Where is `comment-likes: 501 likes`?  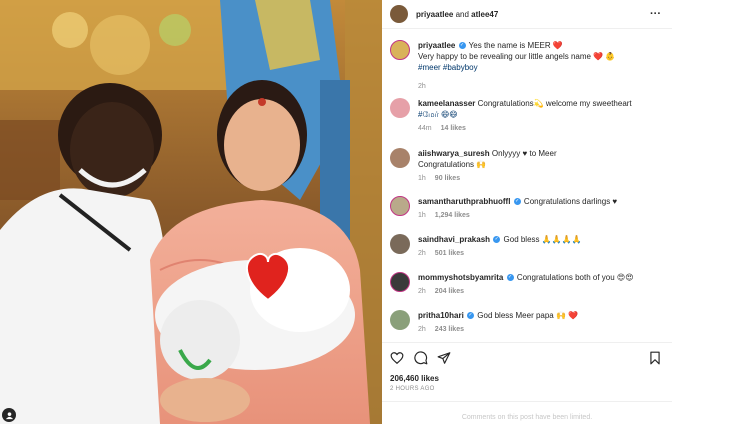 comment-likes: 501 likes is located at coordinates (449, 253).